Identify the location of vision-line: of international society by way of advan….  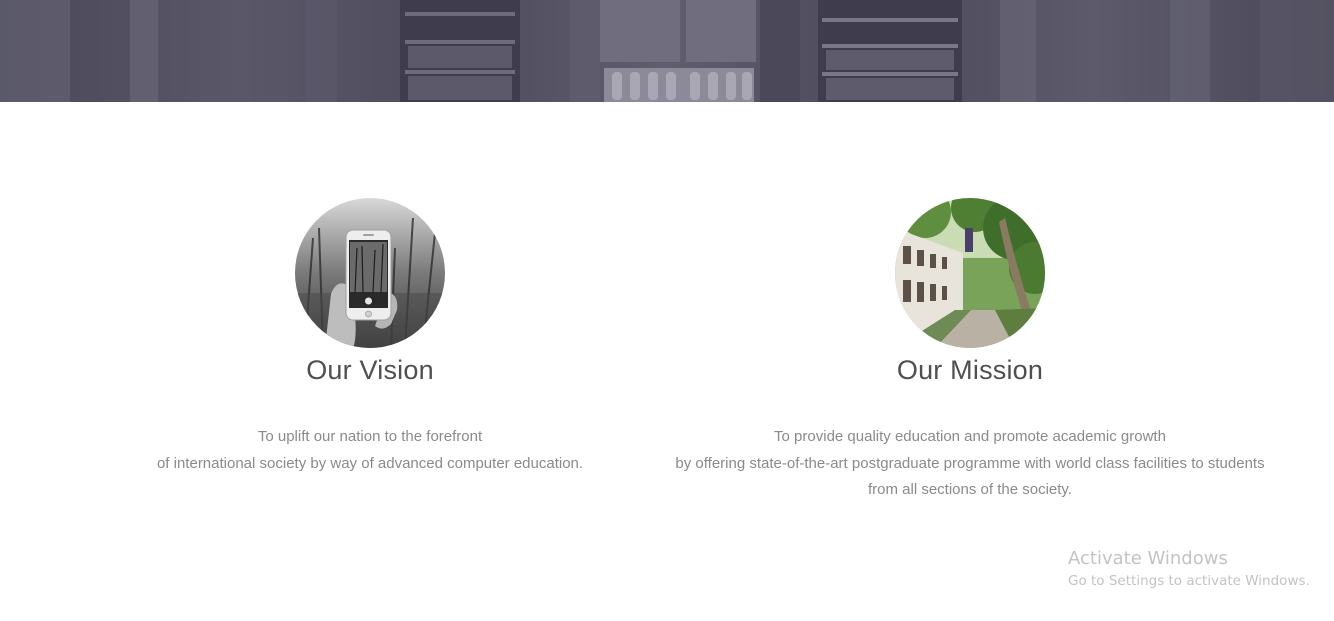
(370, 463).